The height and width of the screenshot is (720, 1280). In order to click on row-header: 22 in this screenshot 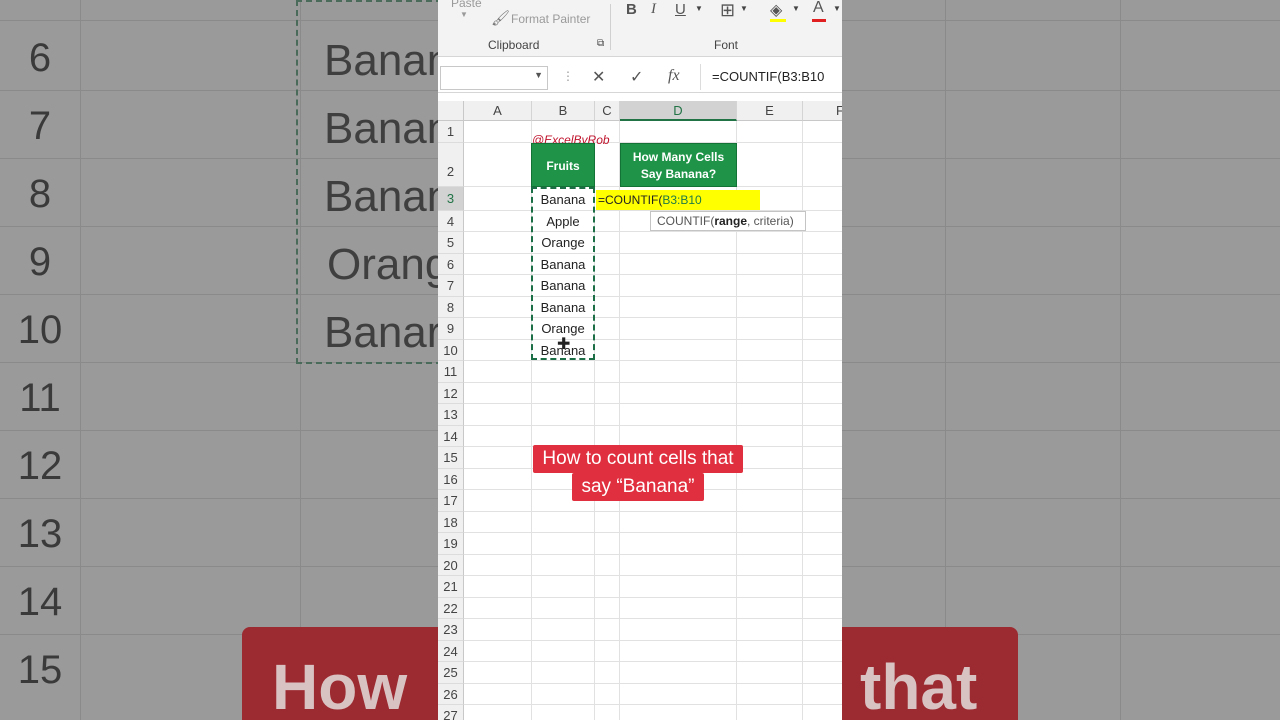, I will do `click(451, 608)`.